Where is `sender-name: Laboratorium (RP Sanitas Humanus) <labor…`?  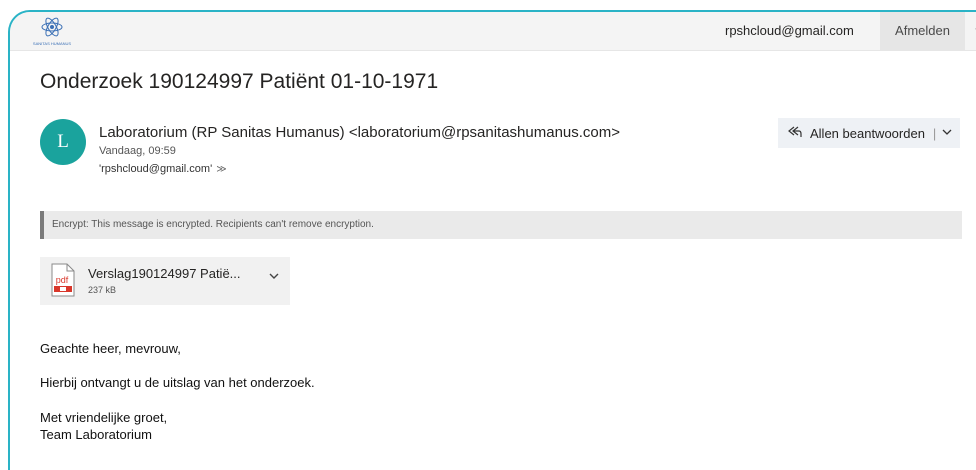 sender-name: Laboratorium (RP Sanitas Humanus) <labor… is located at coordinates (359, 132).